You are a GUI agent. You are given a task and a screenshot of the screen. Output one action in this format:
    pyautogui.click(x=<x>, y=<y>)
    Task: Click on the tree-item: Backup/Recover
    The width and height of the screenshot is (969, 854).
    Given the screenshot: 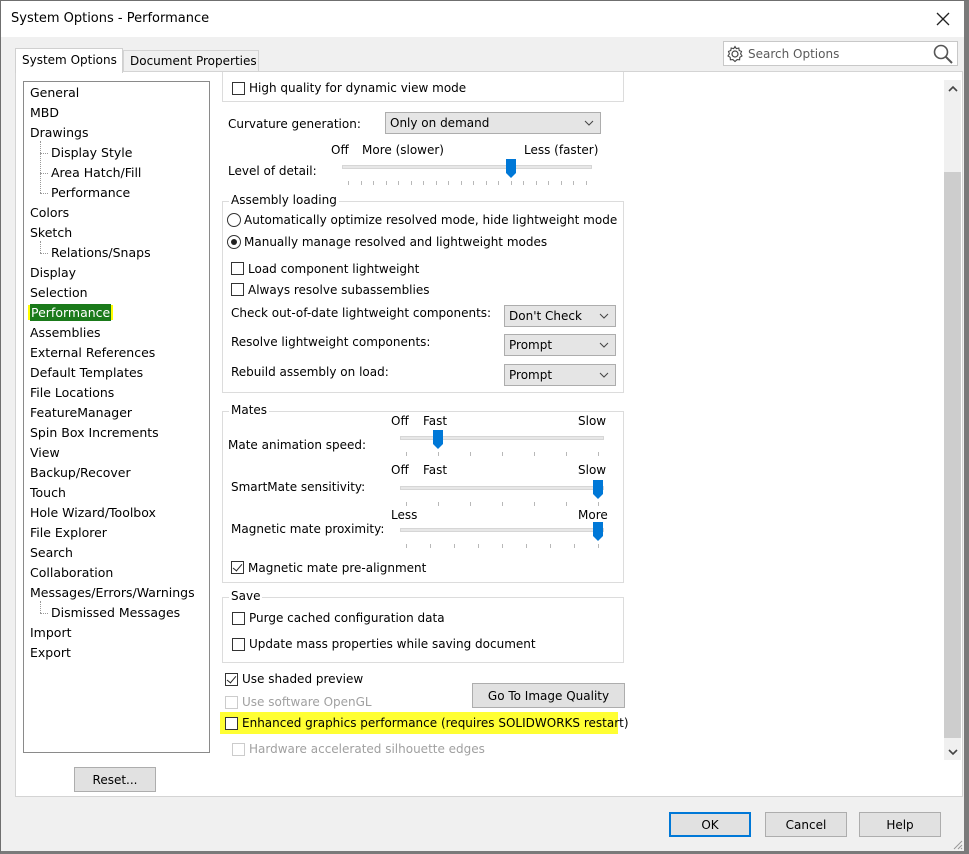 What is the action you would take?
    pyautogui.click(x=80, y=473)
    